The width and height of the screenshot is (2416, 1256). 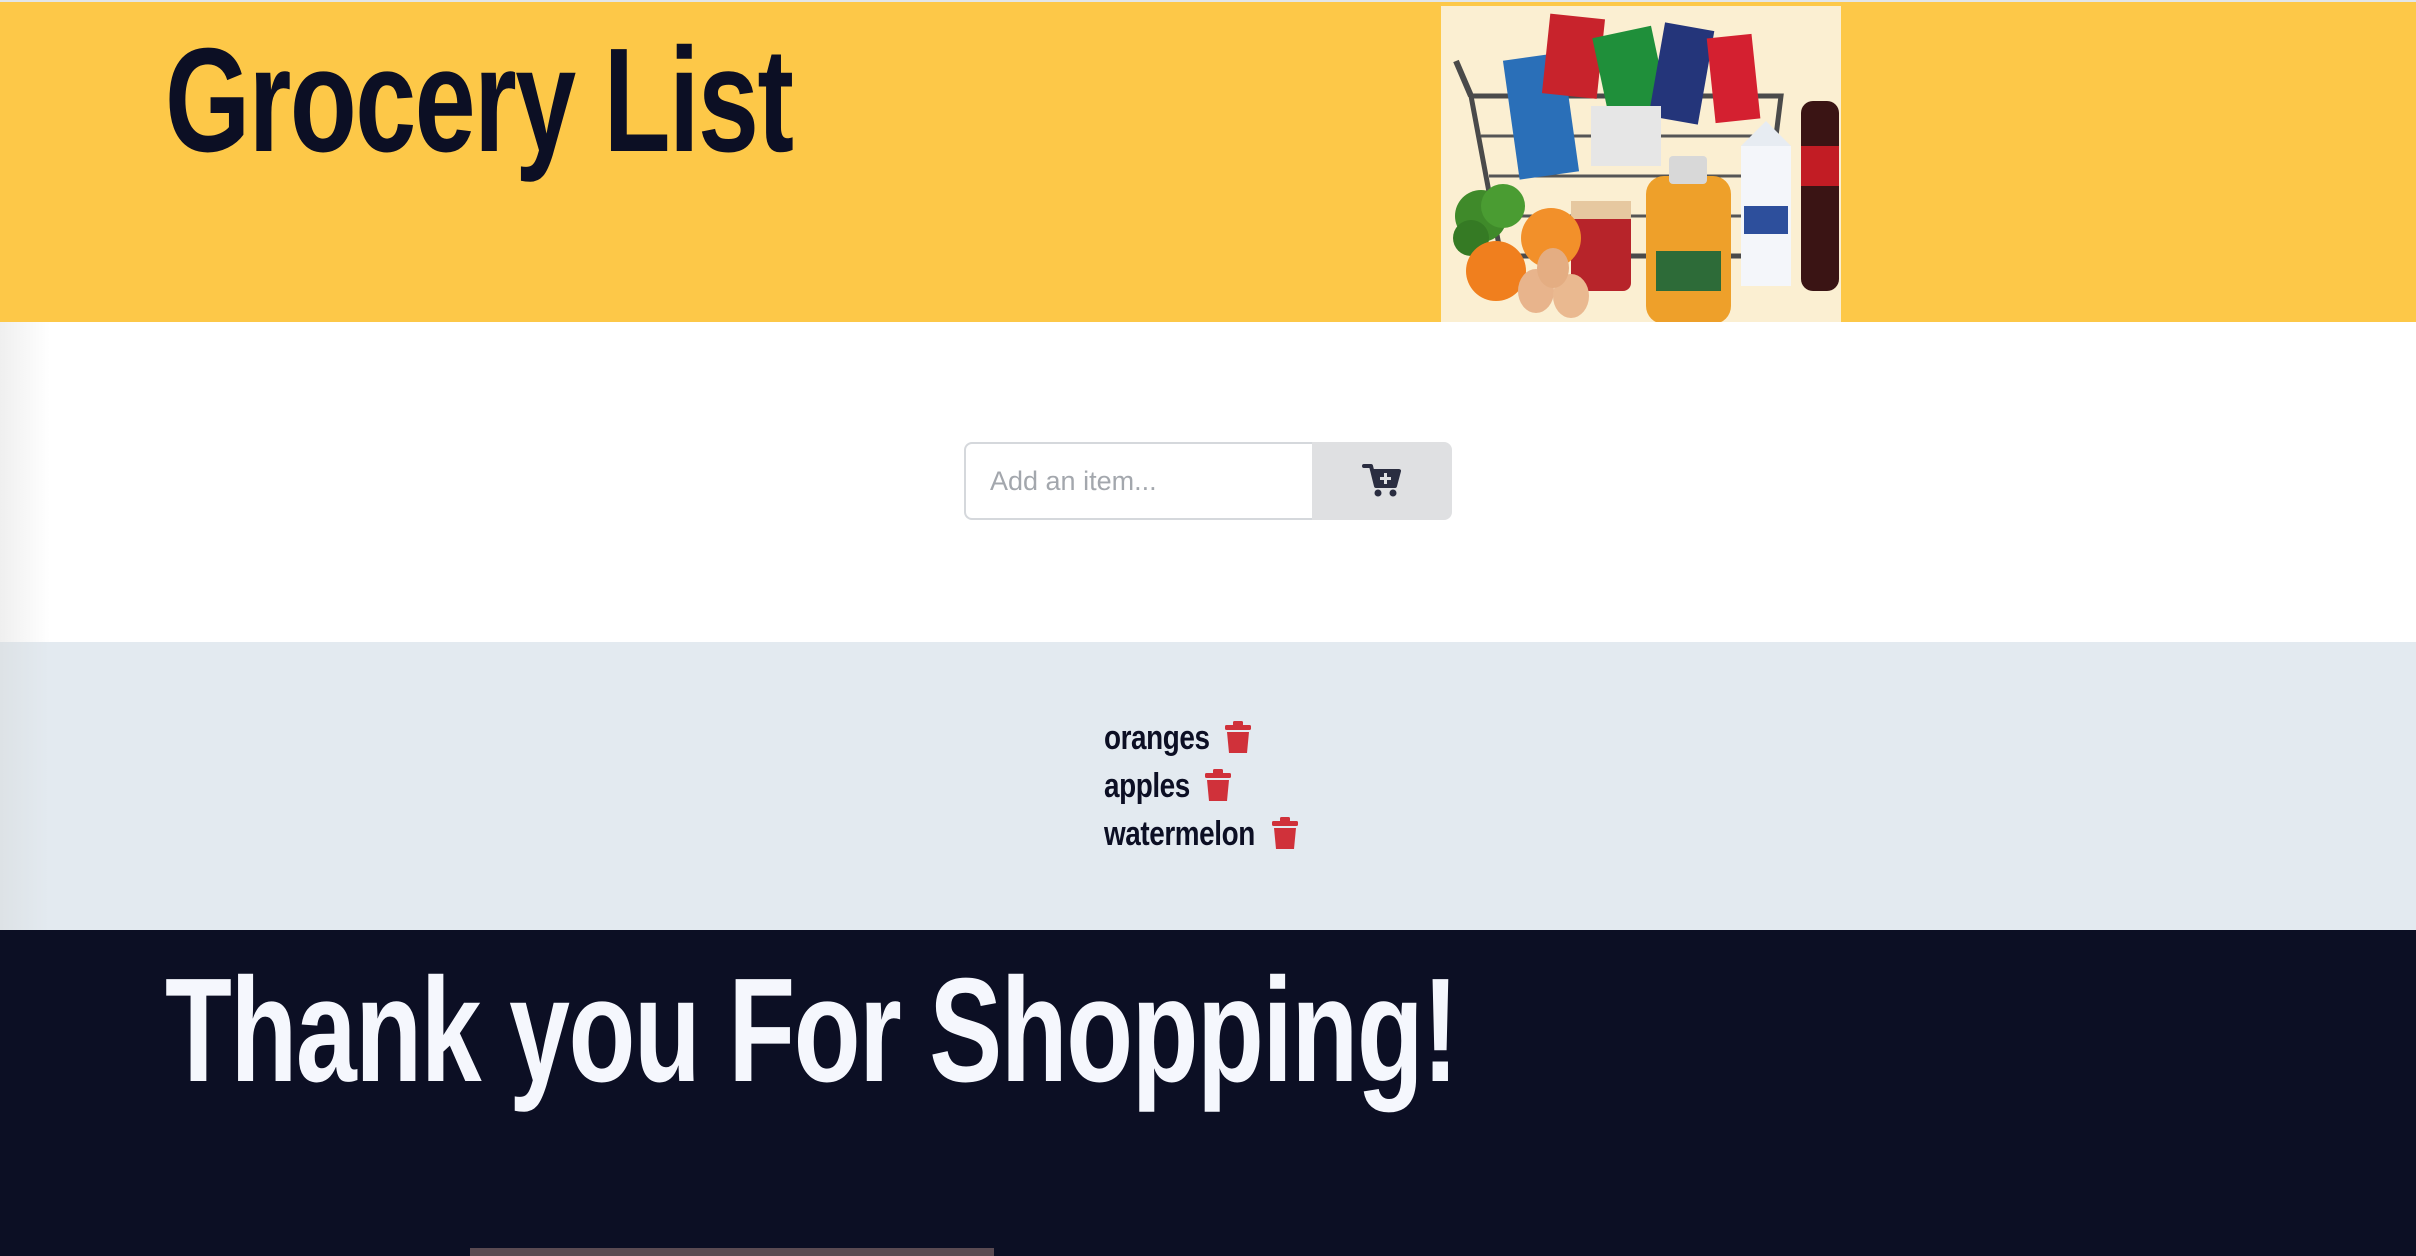 What do you see at coordinates (1179, 833) in the screenshot?
I see `item-label: watermelon` at bounding box center [1179, 833].